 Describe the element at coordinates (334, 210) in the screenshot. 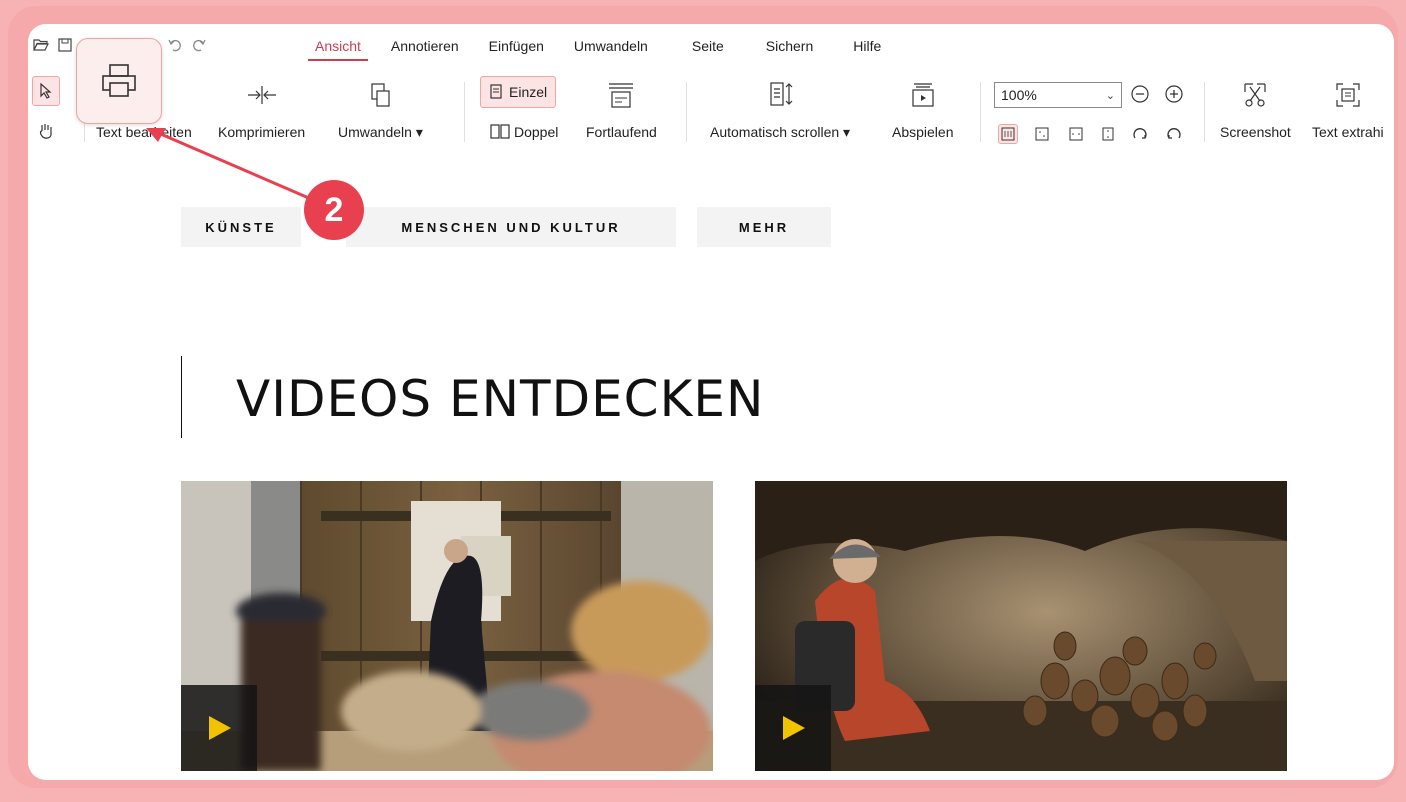

I see `step-number-badge: 2` at that location.